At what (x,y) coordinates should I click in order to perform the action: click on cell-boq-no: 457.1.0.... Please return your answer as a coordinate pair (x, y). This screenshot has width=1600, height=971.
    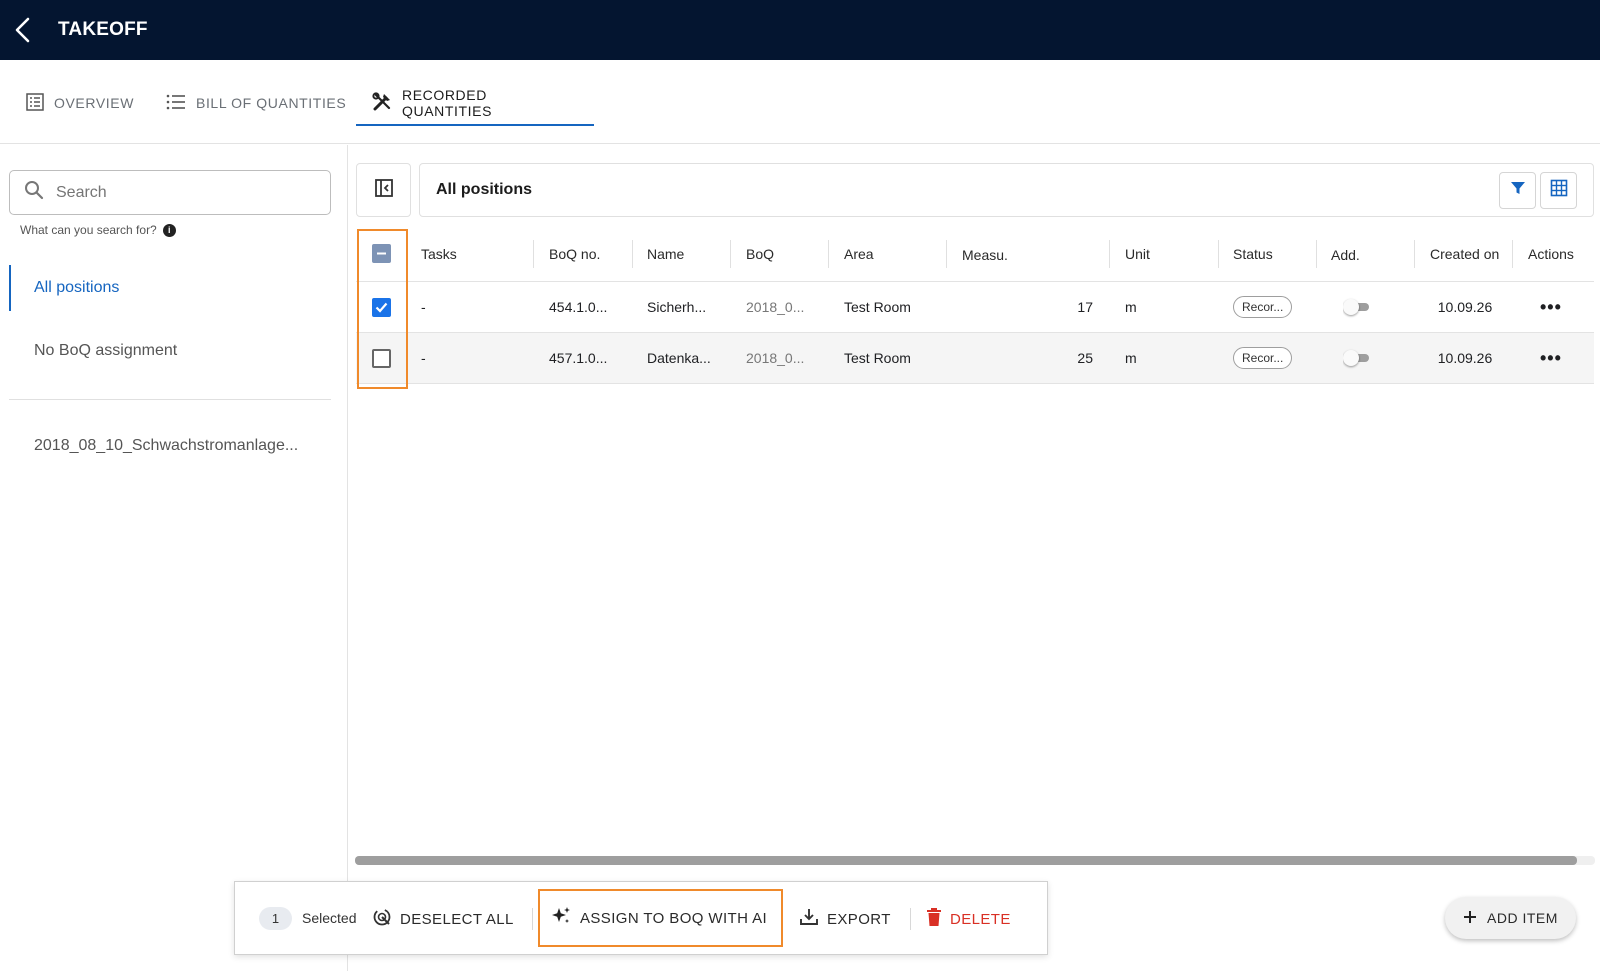
    Looking at the image, I should click on (578, 358).